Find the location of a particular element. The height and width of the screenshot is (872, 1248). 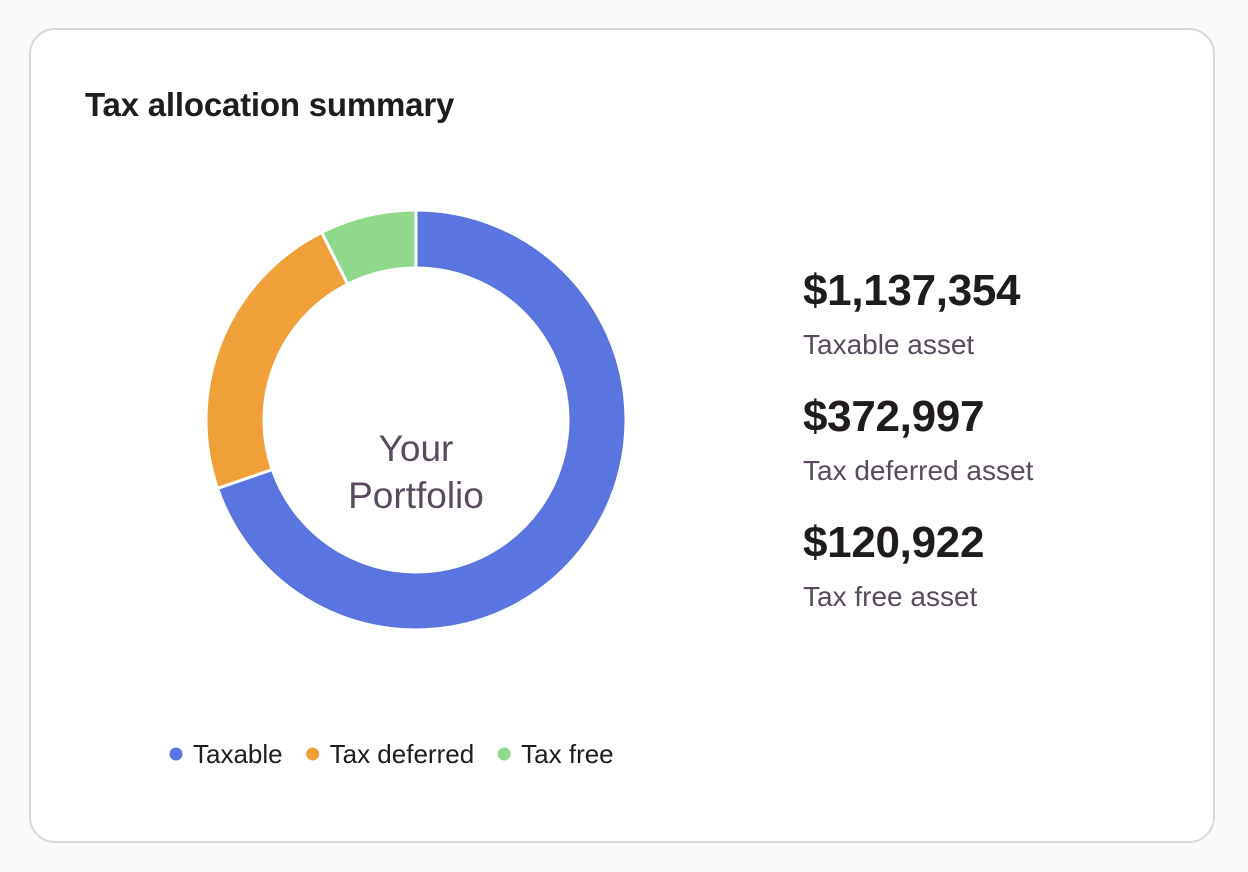

center-label-line-1: Your is located at coordinates (416, 448).